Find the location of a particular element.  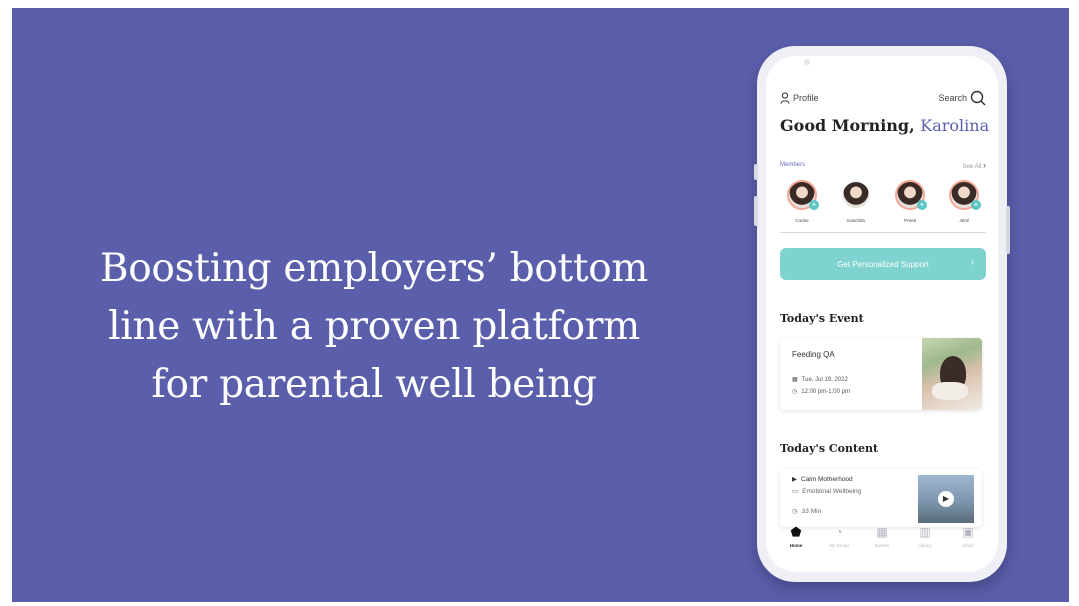

tab-label: Events is located at coordinates (882, 545).